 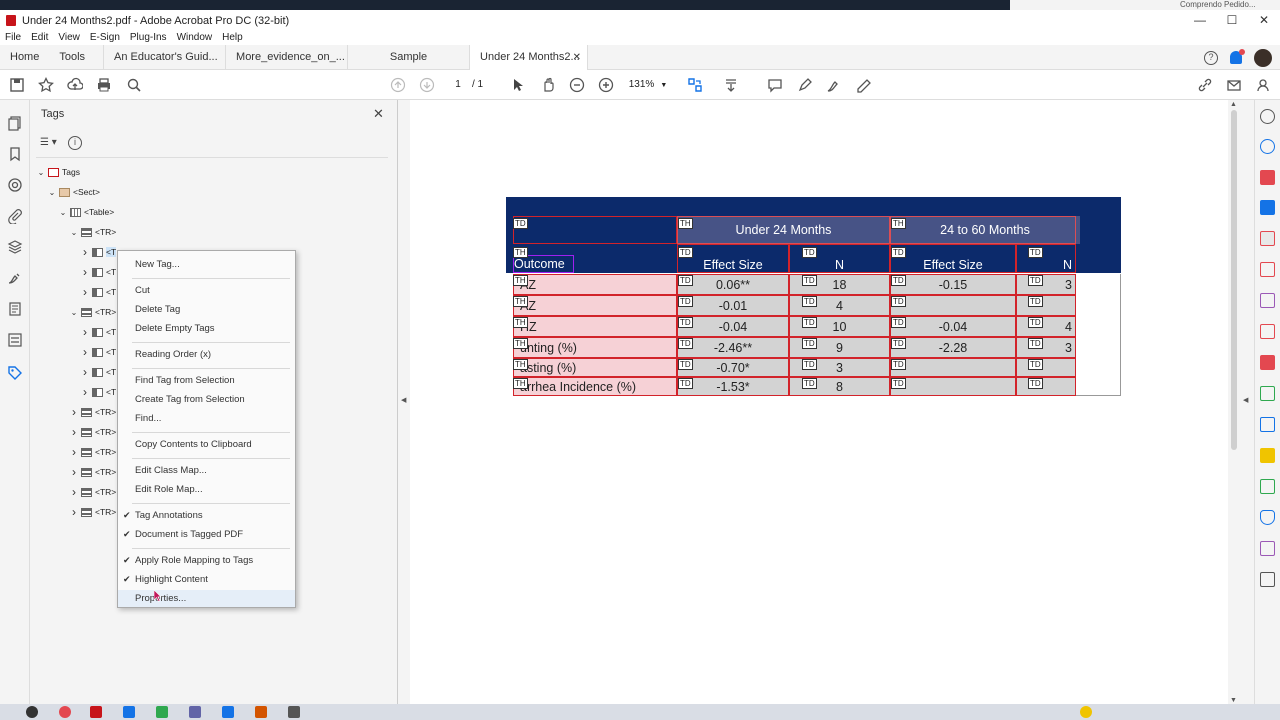 I want to click on page-down-icon, so click(x=427, y=85).